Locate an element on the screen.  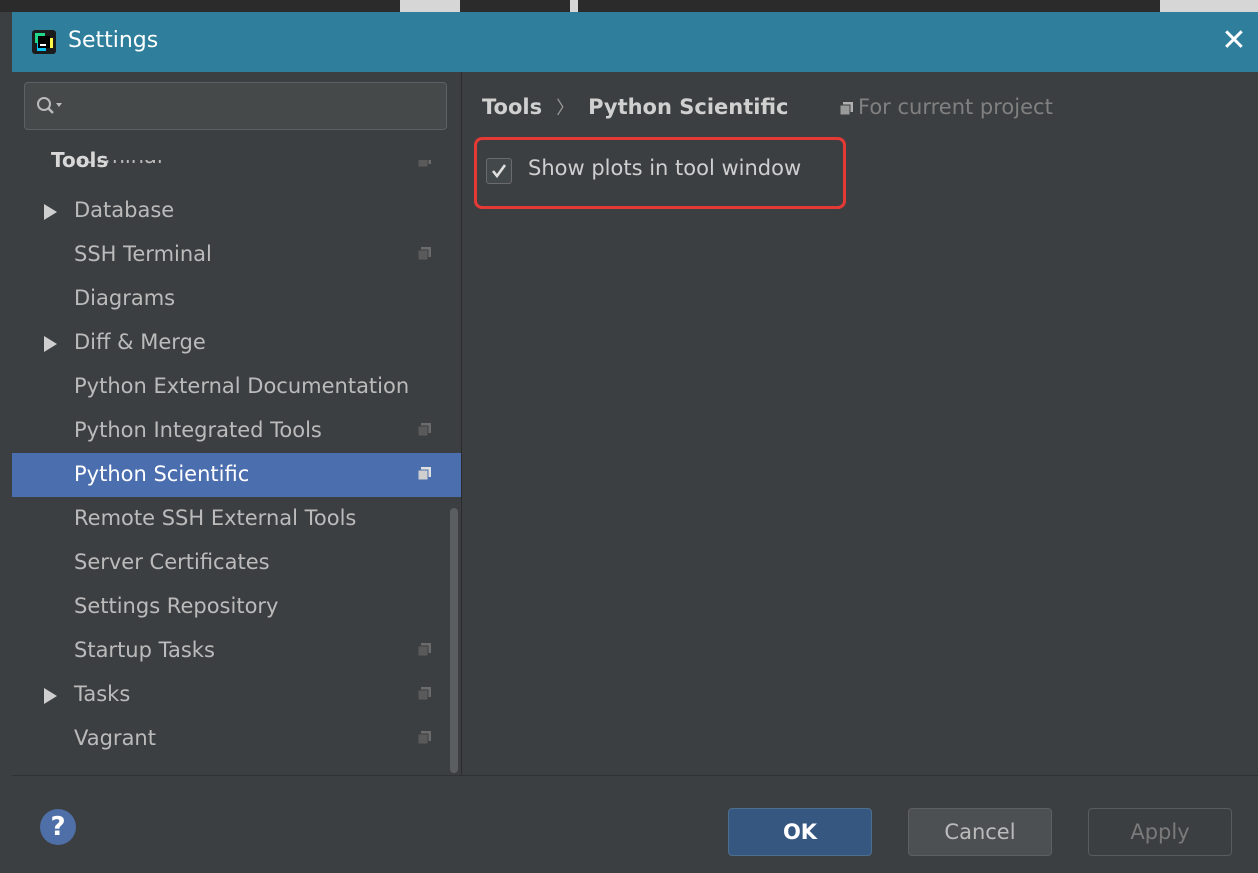
scope-note: For current project is located at coordinates (946, 107).